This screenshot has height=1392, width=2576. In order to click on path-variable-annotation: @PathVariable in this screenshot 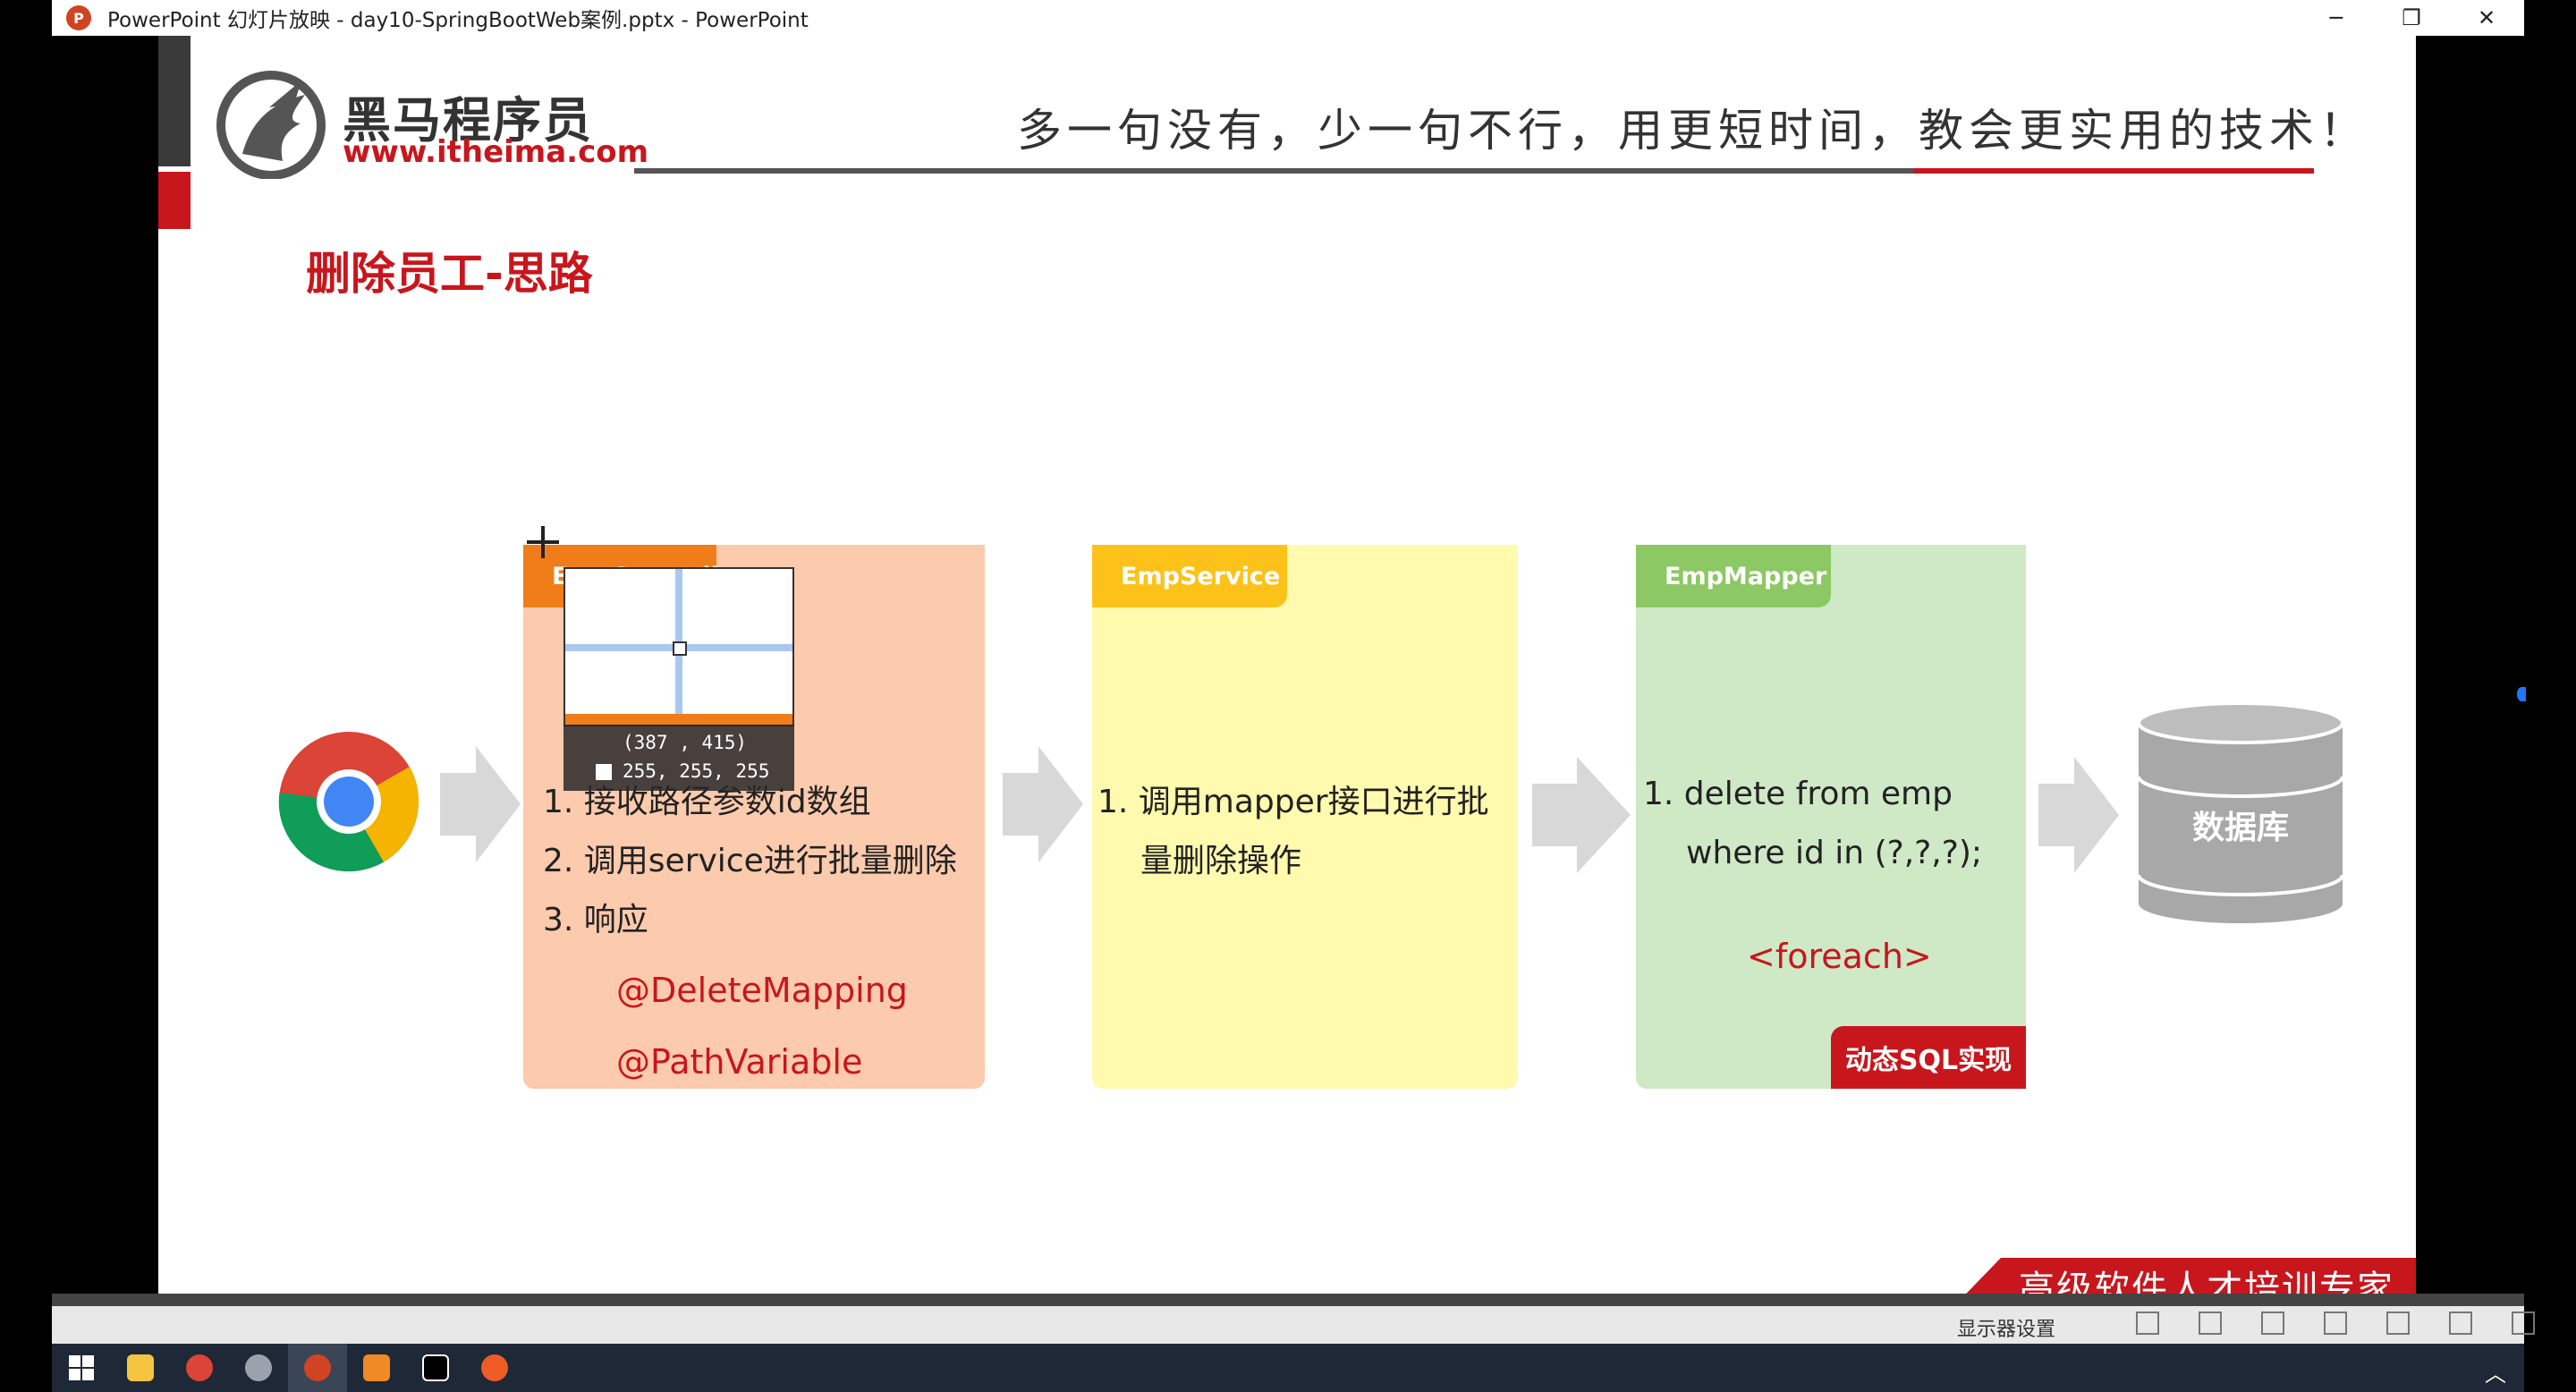, I will do `click(739, 1062)`.